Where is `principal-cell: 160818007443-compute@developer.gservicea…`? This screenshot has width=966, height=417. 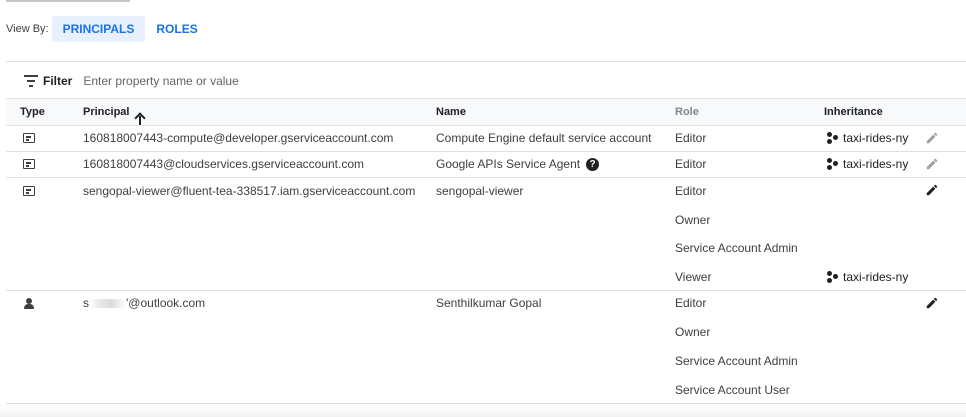 principal-cell: 160818007443-compute@developer.gservicea… is located at coordinates (238, 138).